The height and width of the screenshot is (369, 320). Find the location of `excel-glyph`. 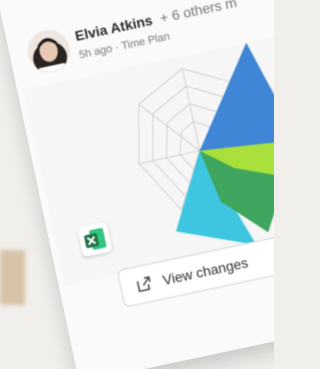

excel-glyph is located at coordinates (95, 238).